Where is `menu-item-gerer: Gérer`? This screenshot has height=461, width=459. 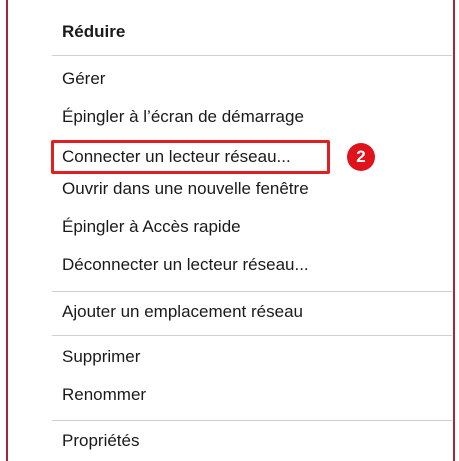
menu-item-gerer: Gérer is located at coordinates (230, 79).